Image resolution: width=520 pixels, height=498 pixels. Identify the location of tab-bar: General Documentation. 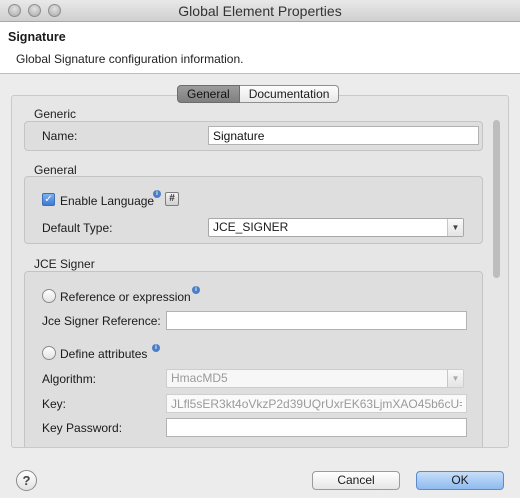
(258, 94).